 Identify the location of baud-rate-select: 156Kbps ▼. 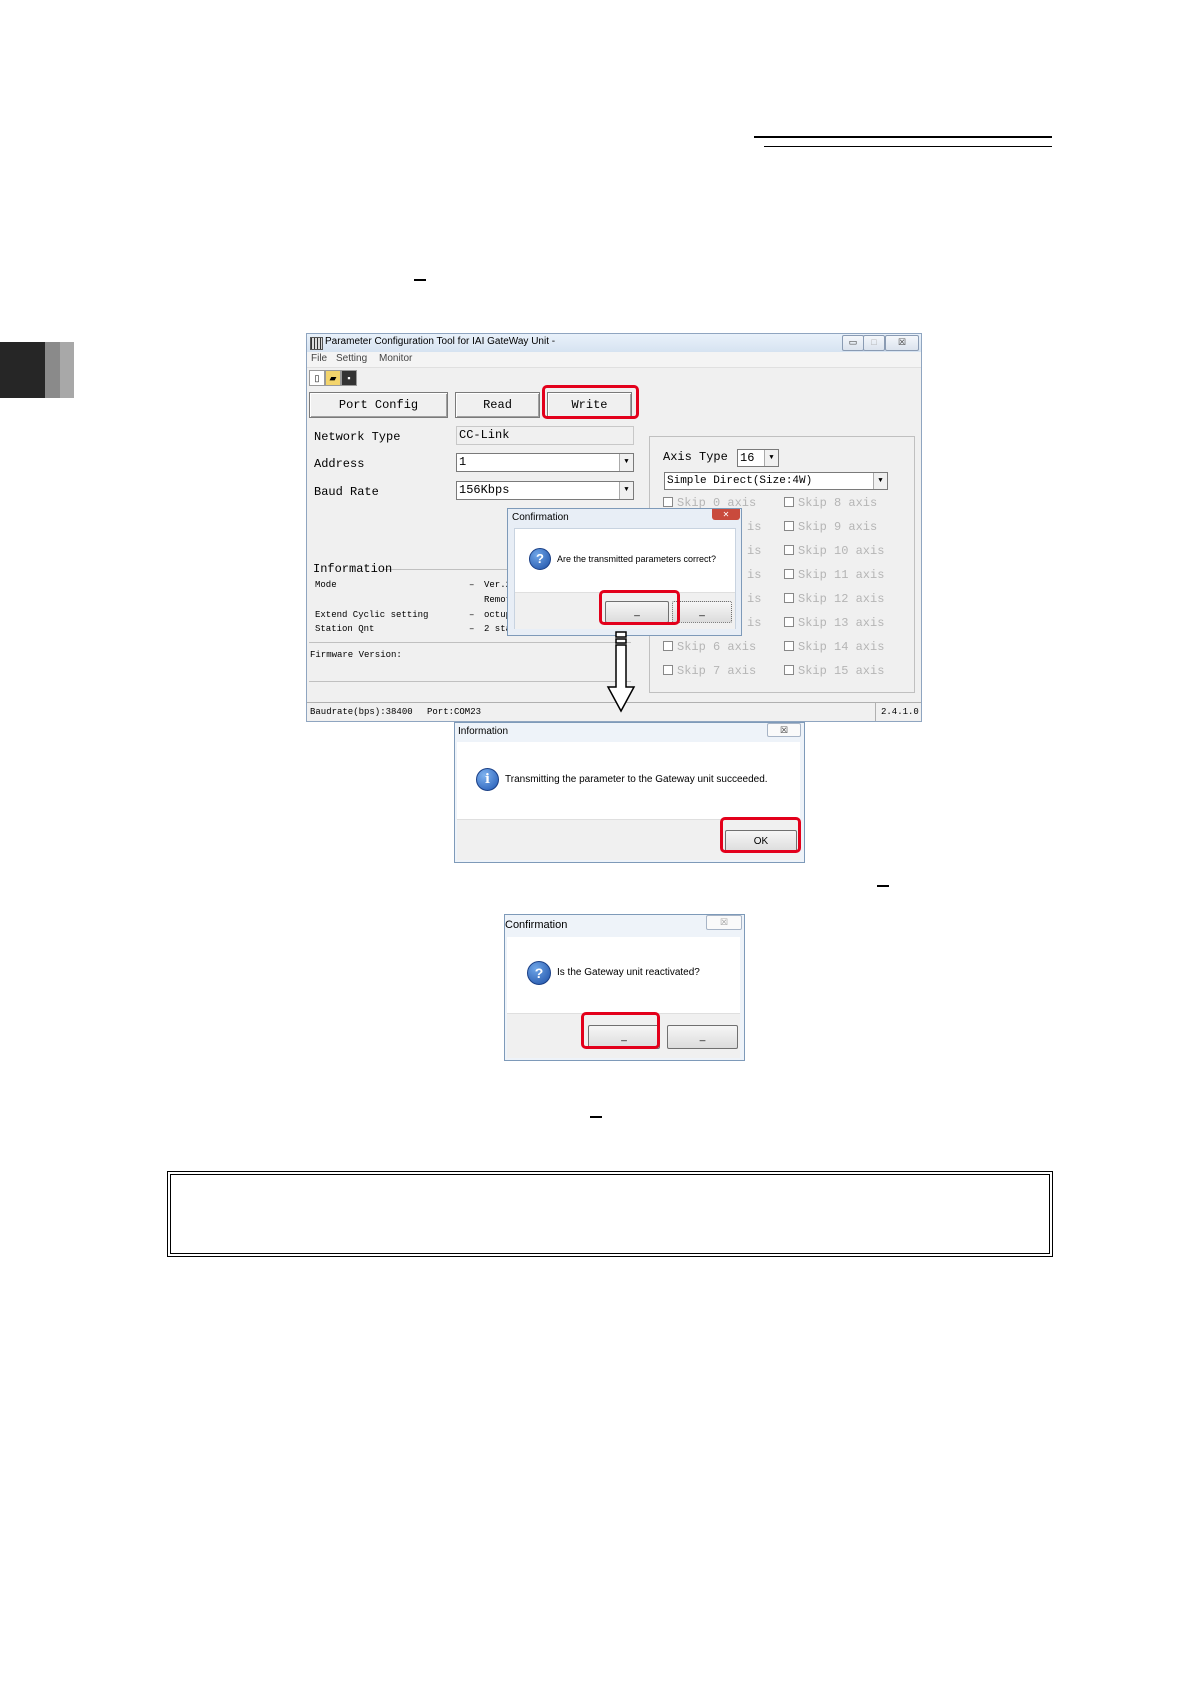
(545, 490).